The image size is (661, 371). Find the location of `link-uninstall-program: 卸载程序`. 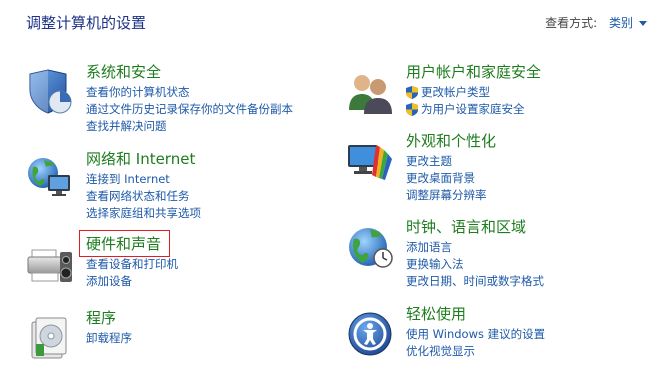

link-uninstall-program: 卸载程序 is located at coordinates (109, 338).